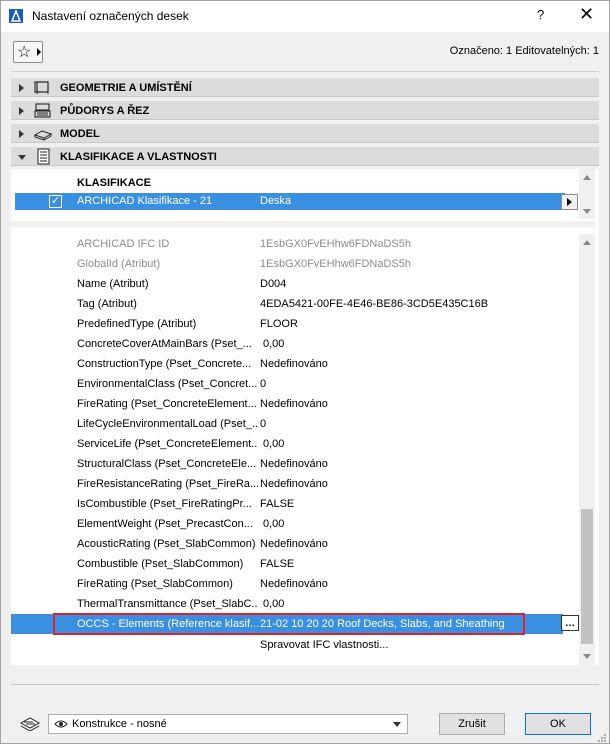 The width and height of the screenshot is (610, 744). I want to click on classification-name: ARCHICAD Klasifikace - 21, so click(145, 201).